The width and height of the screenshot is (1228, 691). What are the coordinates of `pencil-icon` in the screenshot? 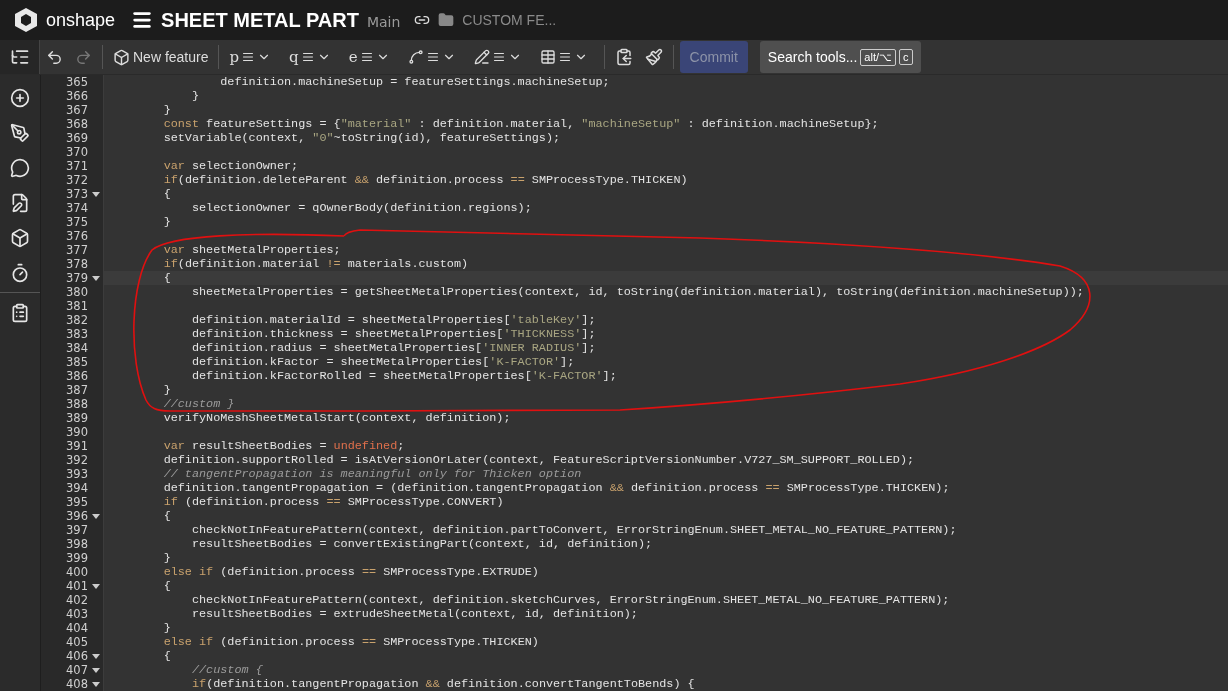 It's located at (481, 57).